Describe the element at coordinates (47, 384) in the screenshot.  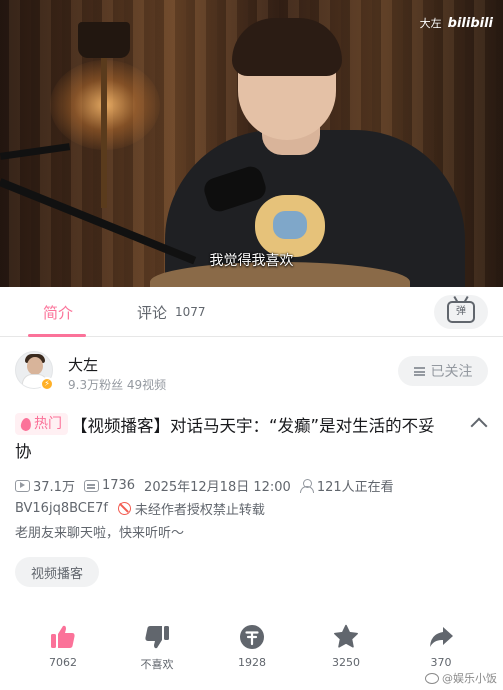
I see `verified-badge-icon: ⚡` at that location.